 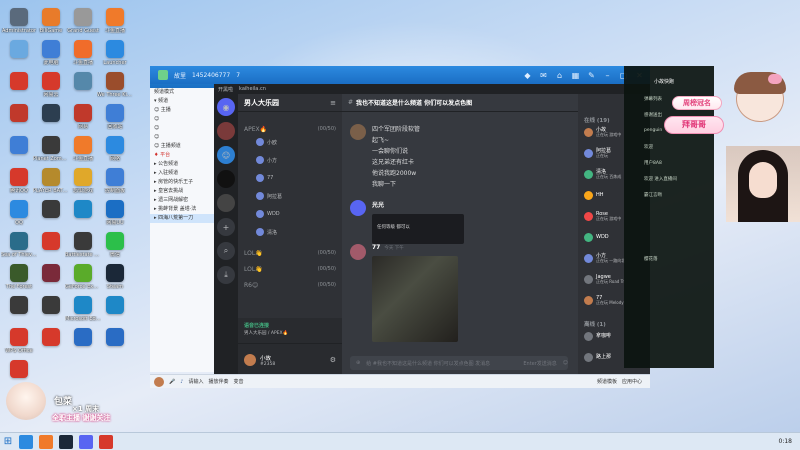 I want to click on add-attachment-icon: ⊕, so click(x=358, y=363).